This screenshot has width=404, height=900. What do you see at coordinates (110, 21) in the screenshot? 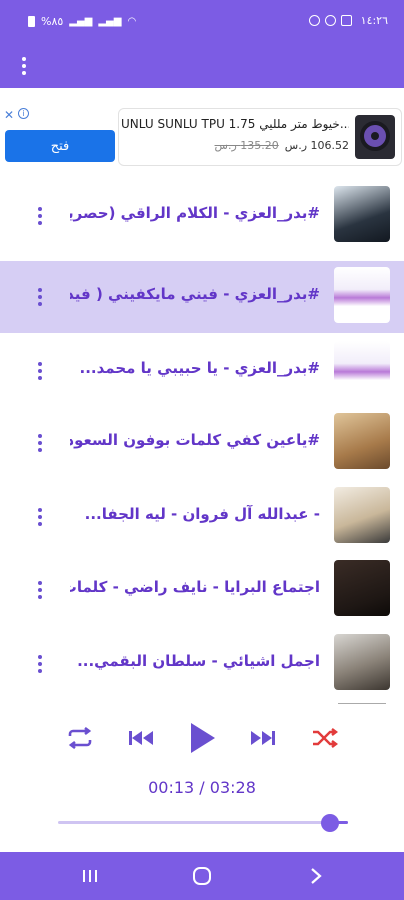
I see `signal-icon-2: ▂▄▆` at bounding box center [110, 21].